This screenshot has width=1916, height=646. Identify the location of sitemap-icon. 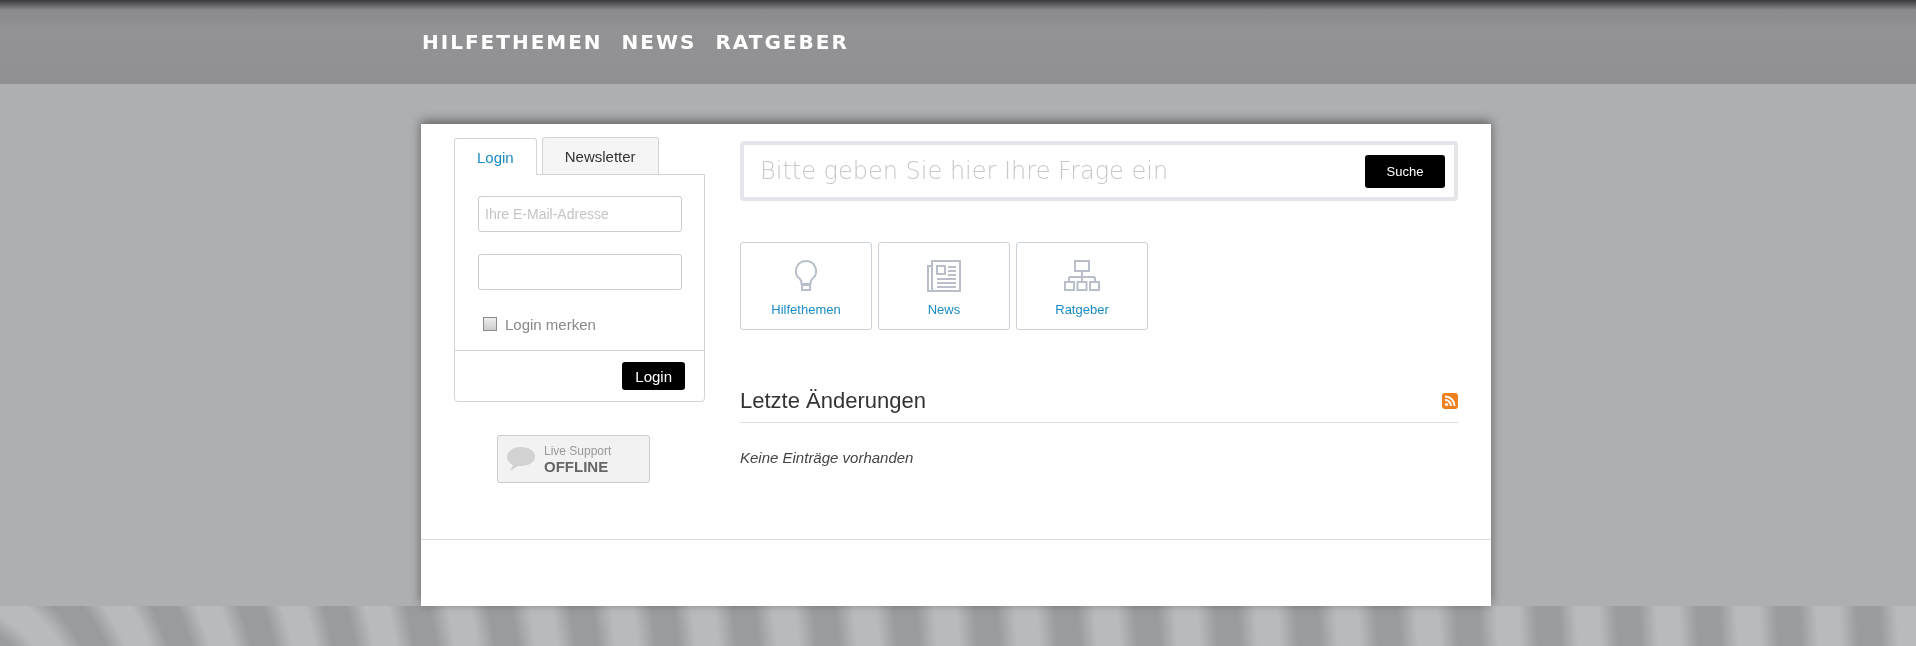
(1082, 276).